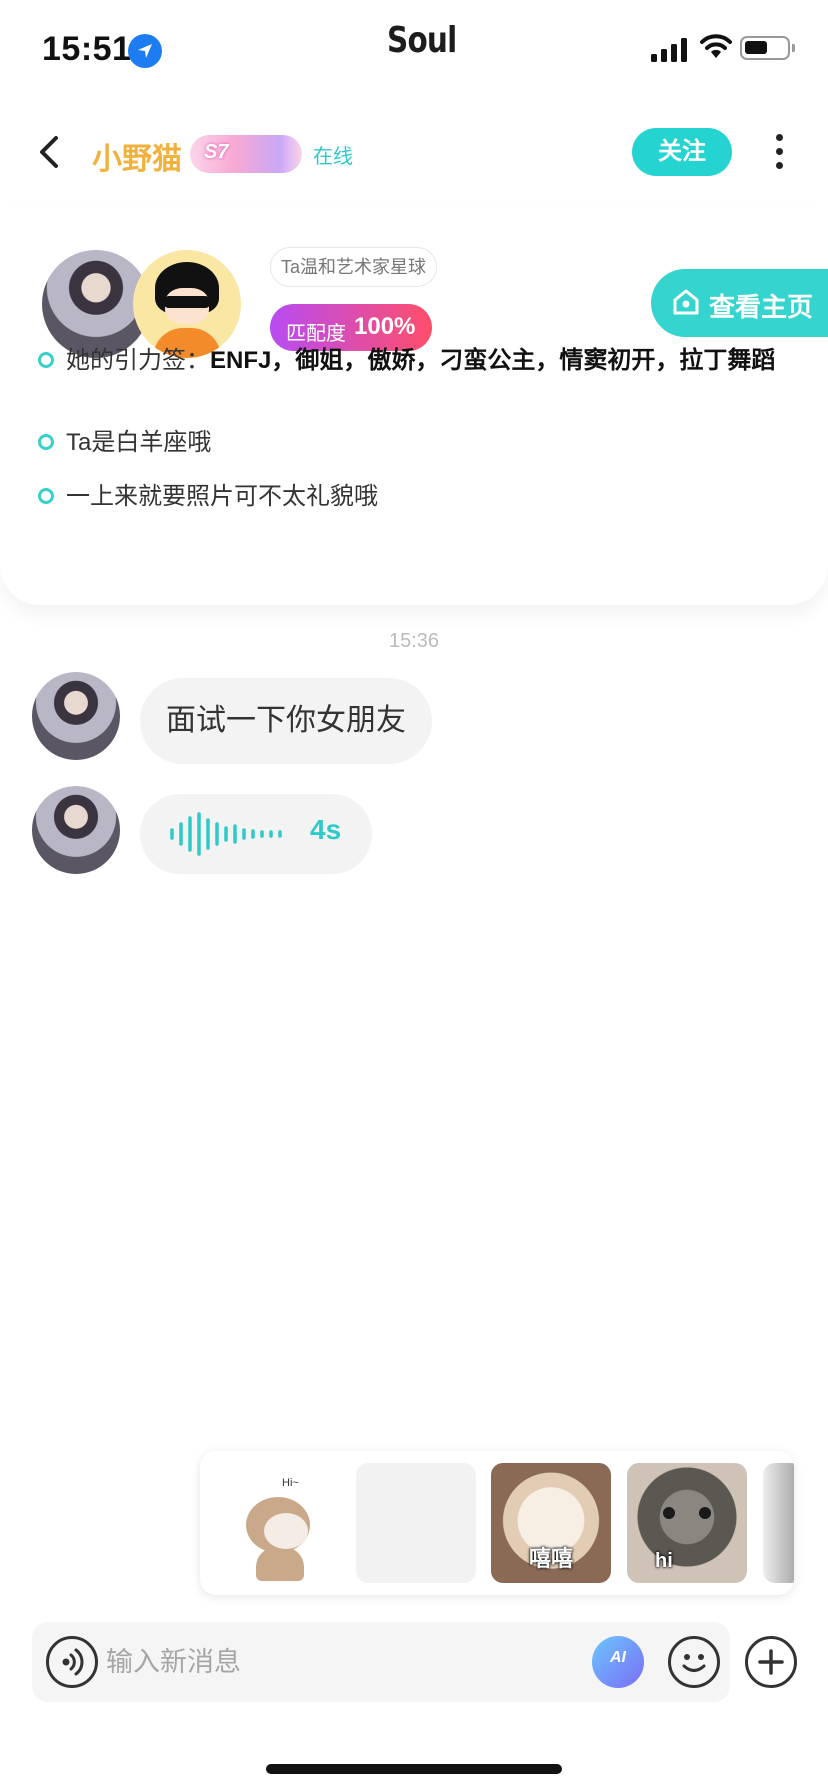 The width and height of the screenshot is (828, 1792). Describe the element at coordinates (551, 1523) in the screenshot. I see `sticker-cat-xixi: 嘻嘻` at that location.